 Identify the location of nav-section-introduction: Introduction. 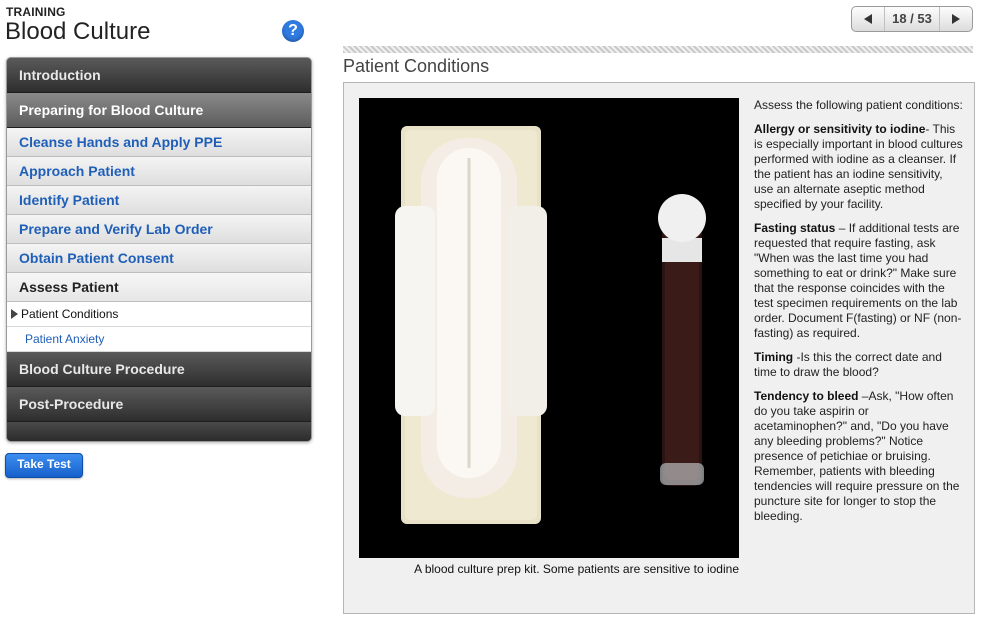
(159, 75).